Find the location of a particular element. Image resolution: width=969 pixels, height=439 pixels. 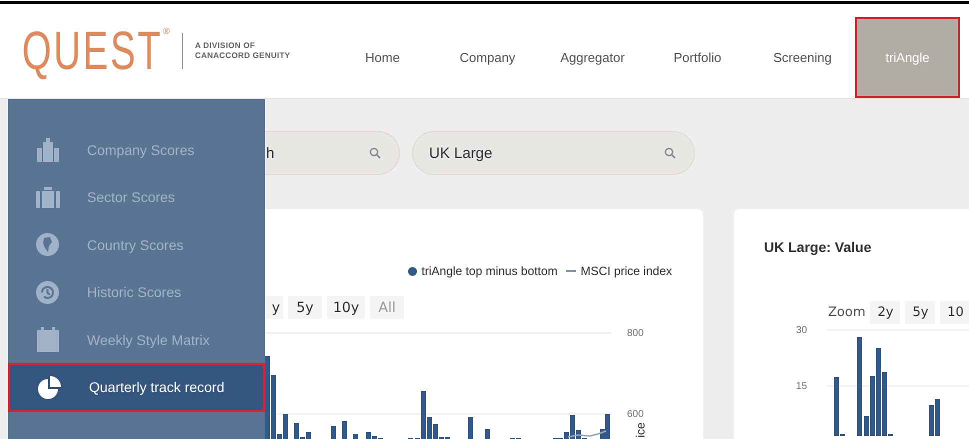

zoom-button: 2y is located at coordinates (885, 312).